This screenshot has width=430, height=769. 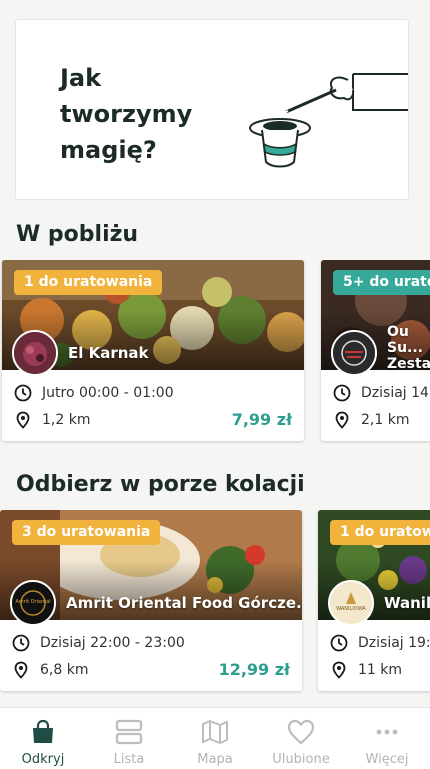 What do you see at coordinates (66, 420) in the screenshot?
I see `distance-text: 1,2 km` at bounding box center [66, 420].